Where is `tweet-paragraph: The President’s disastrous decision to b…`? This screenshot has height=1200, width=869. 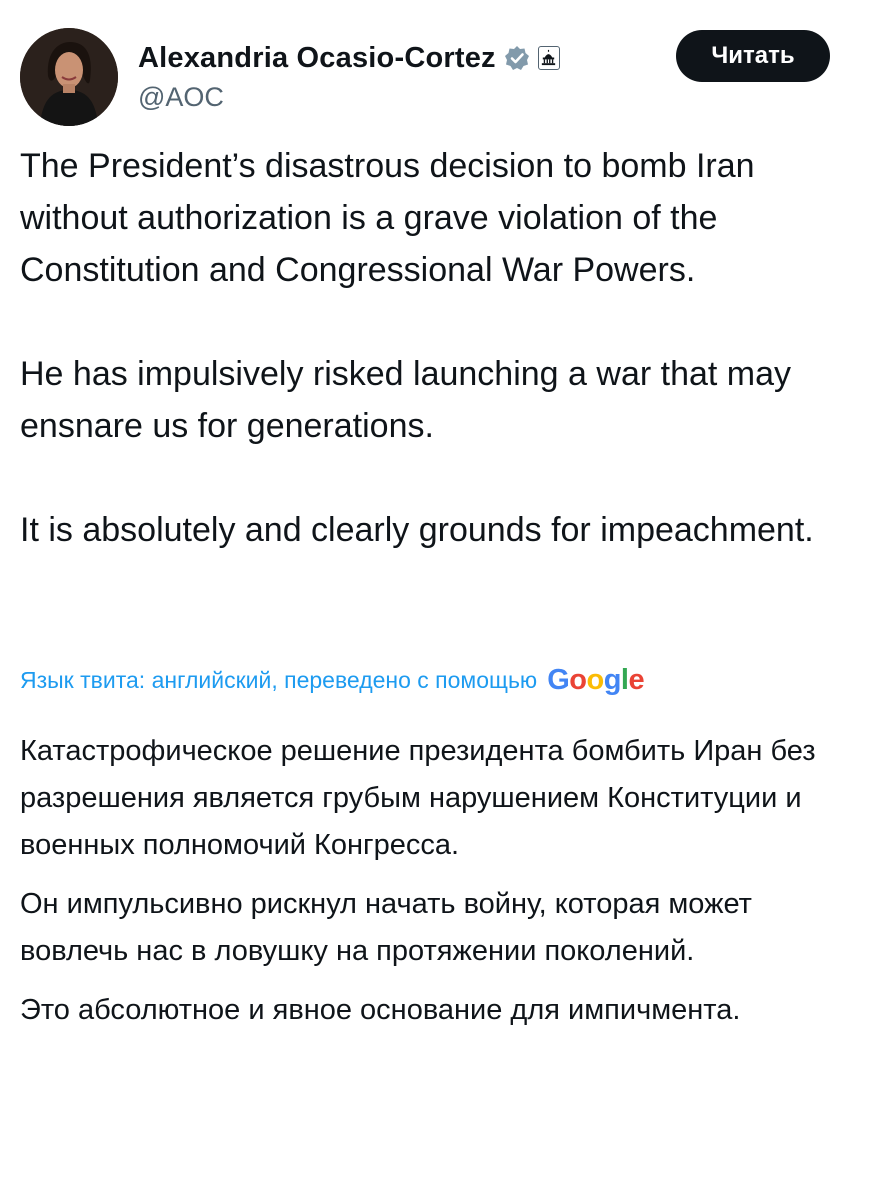
tweet-paragraph: The President’s disastrous decision to b… is located at coordinates (387, 218).